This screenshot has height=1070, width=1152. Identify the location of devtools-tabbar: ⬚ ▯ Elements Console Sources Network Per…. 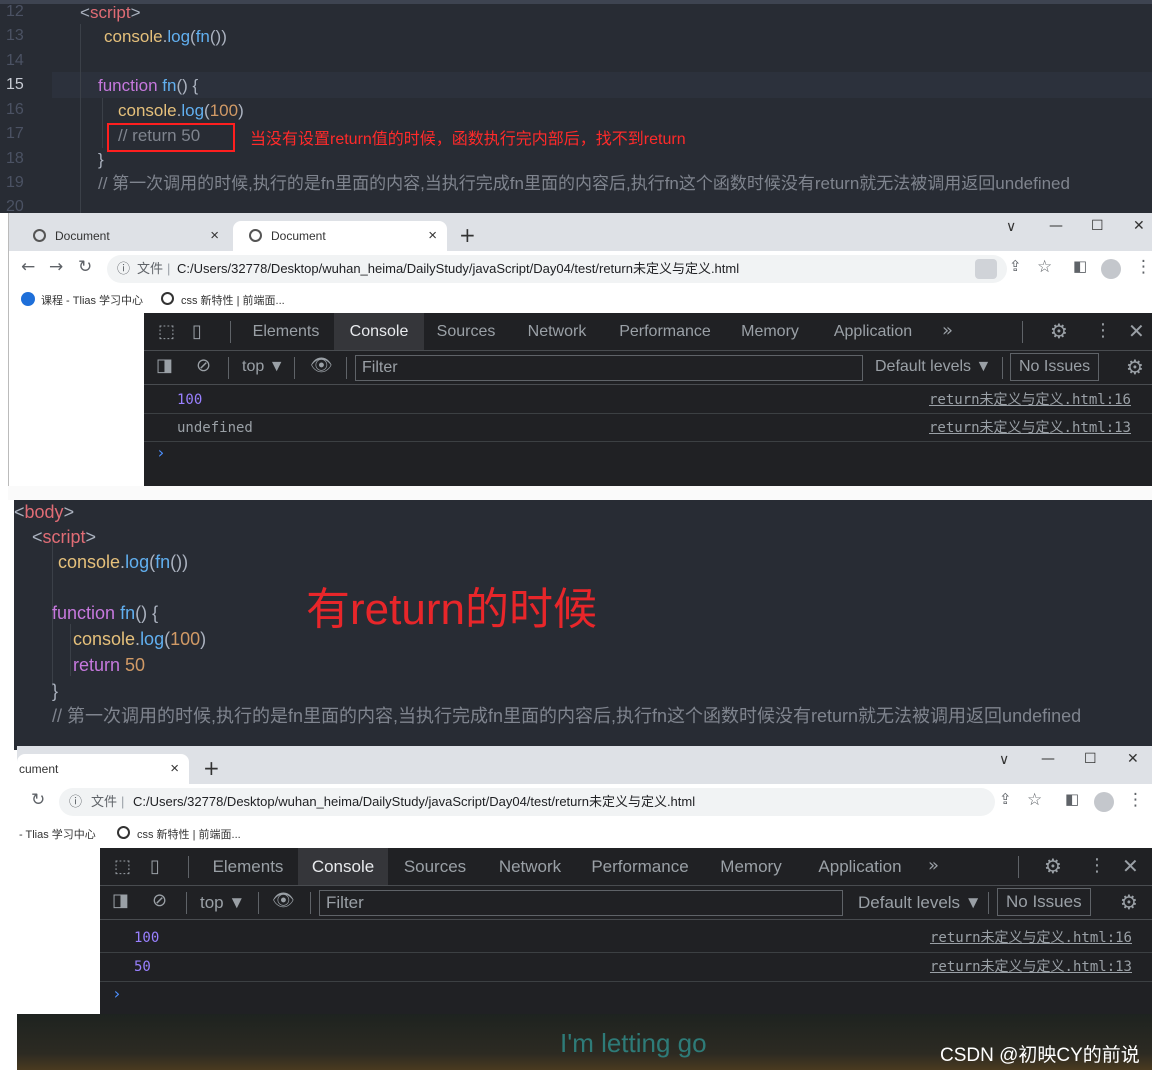
(648, 332).